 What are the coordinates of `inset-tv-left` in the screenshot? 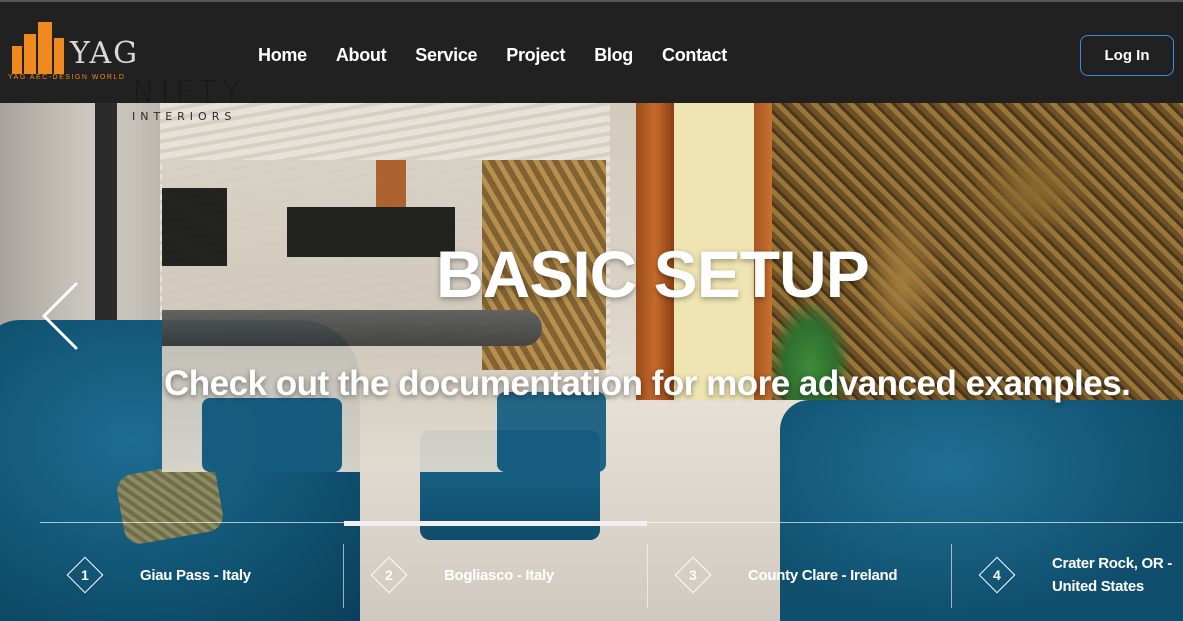 It's located at (194, 227).